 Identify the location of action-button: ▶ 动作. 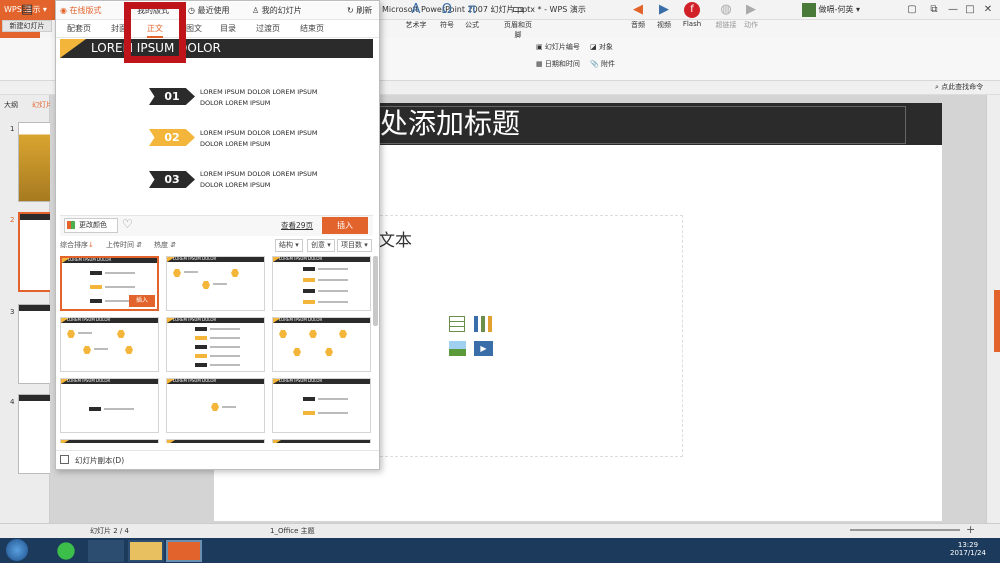
(751, 21).